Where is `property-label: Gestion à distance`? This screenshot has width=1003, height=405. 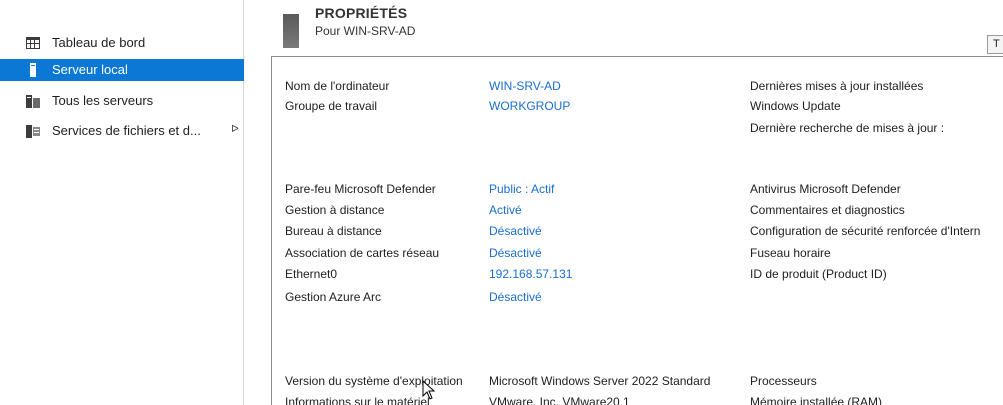 property-label: Gestion à distance is located at coordinates (335, 210).